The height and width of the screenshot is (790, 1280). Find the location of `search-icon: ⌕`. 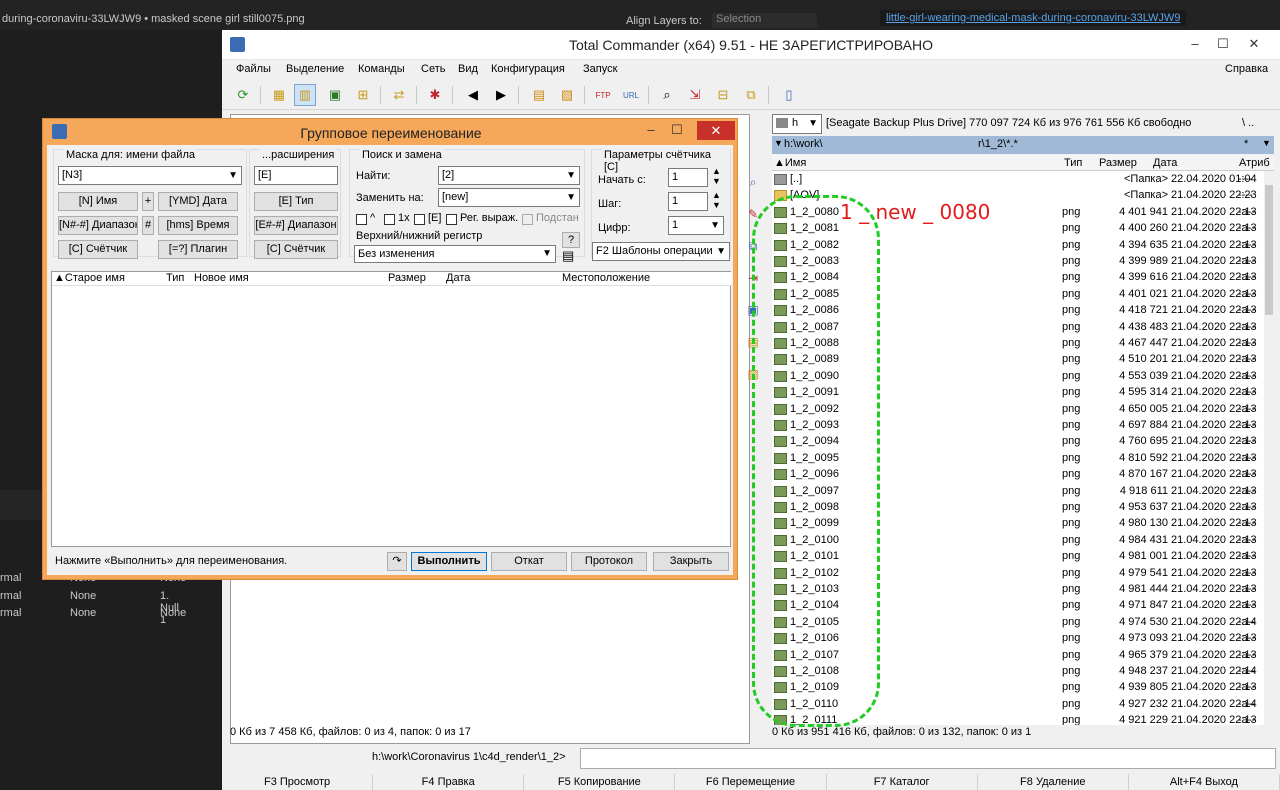

search-icon: ⌕ is located at coordinates (667, 95).